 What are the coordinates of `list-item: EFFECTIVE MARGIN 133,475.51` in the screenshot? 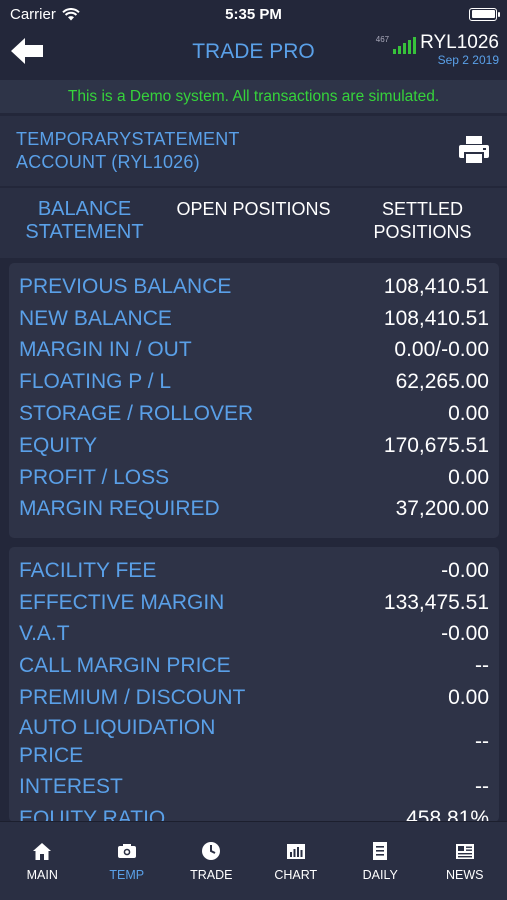 It's located at (254, 603).